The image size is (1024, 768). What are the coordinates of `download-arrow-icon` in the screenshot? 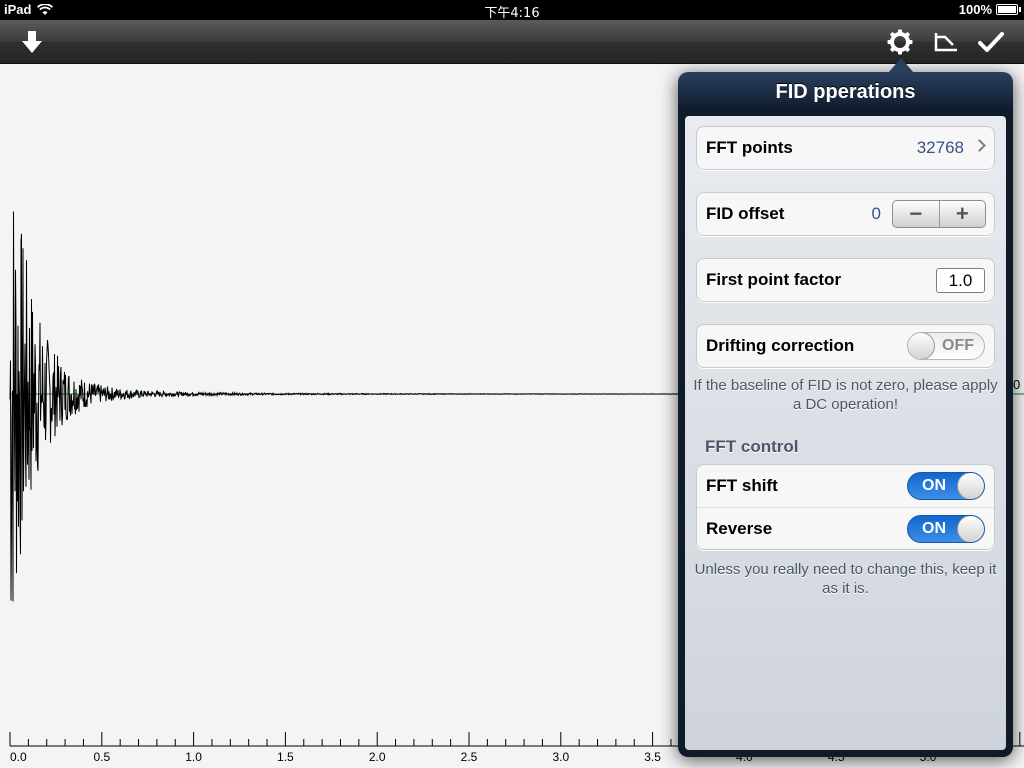 It's located at (32, 42).